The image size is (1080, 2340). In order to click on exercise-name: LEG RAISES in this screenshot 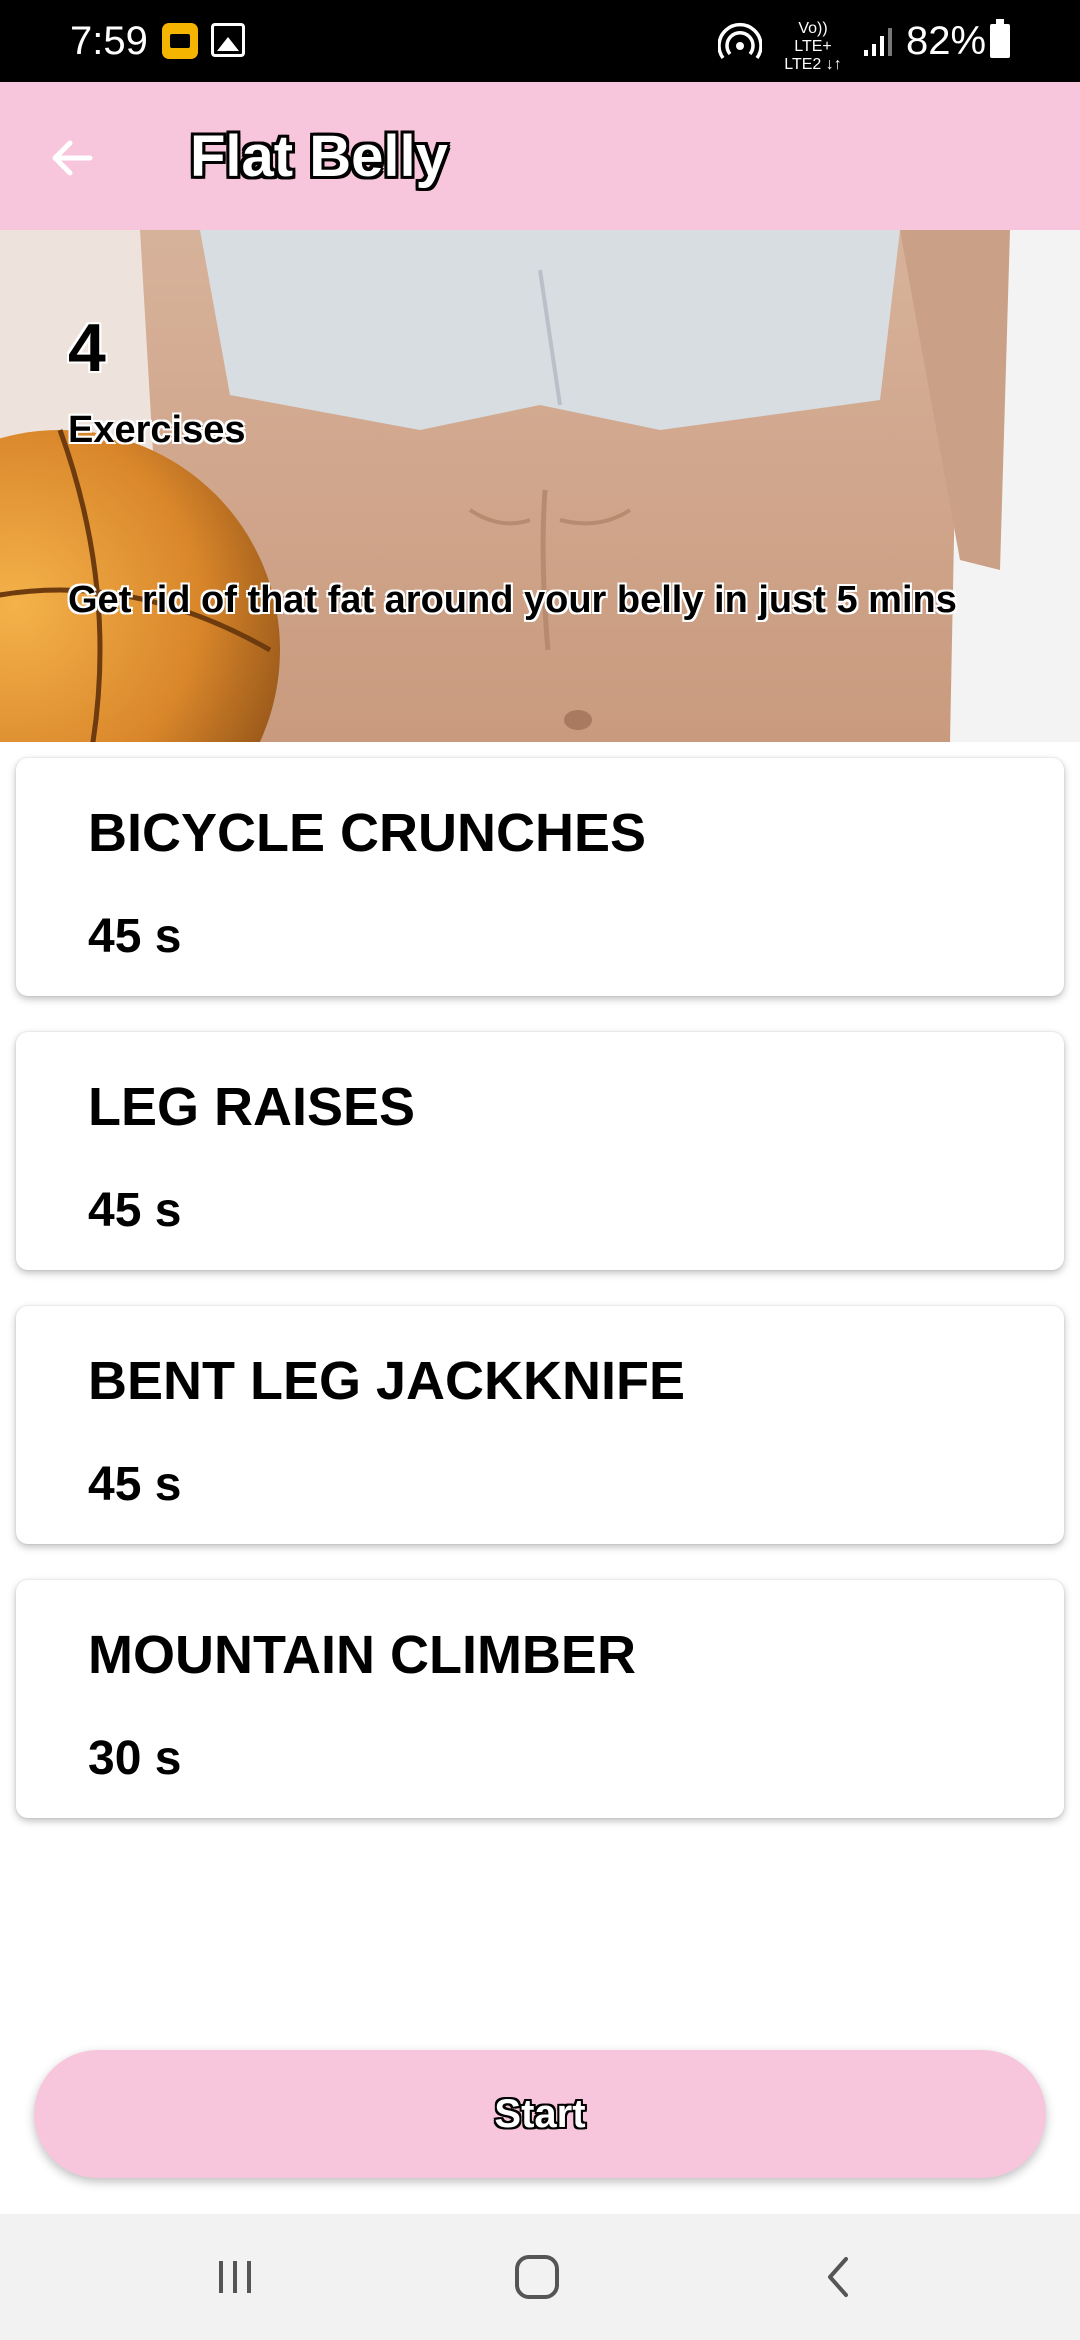, I will do `click(252, 1107)`.